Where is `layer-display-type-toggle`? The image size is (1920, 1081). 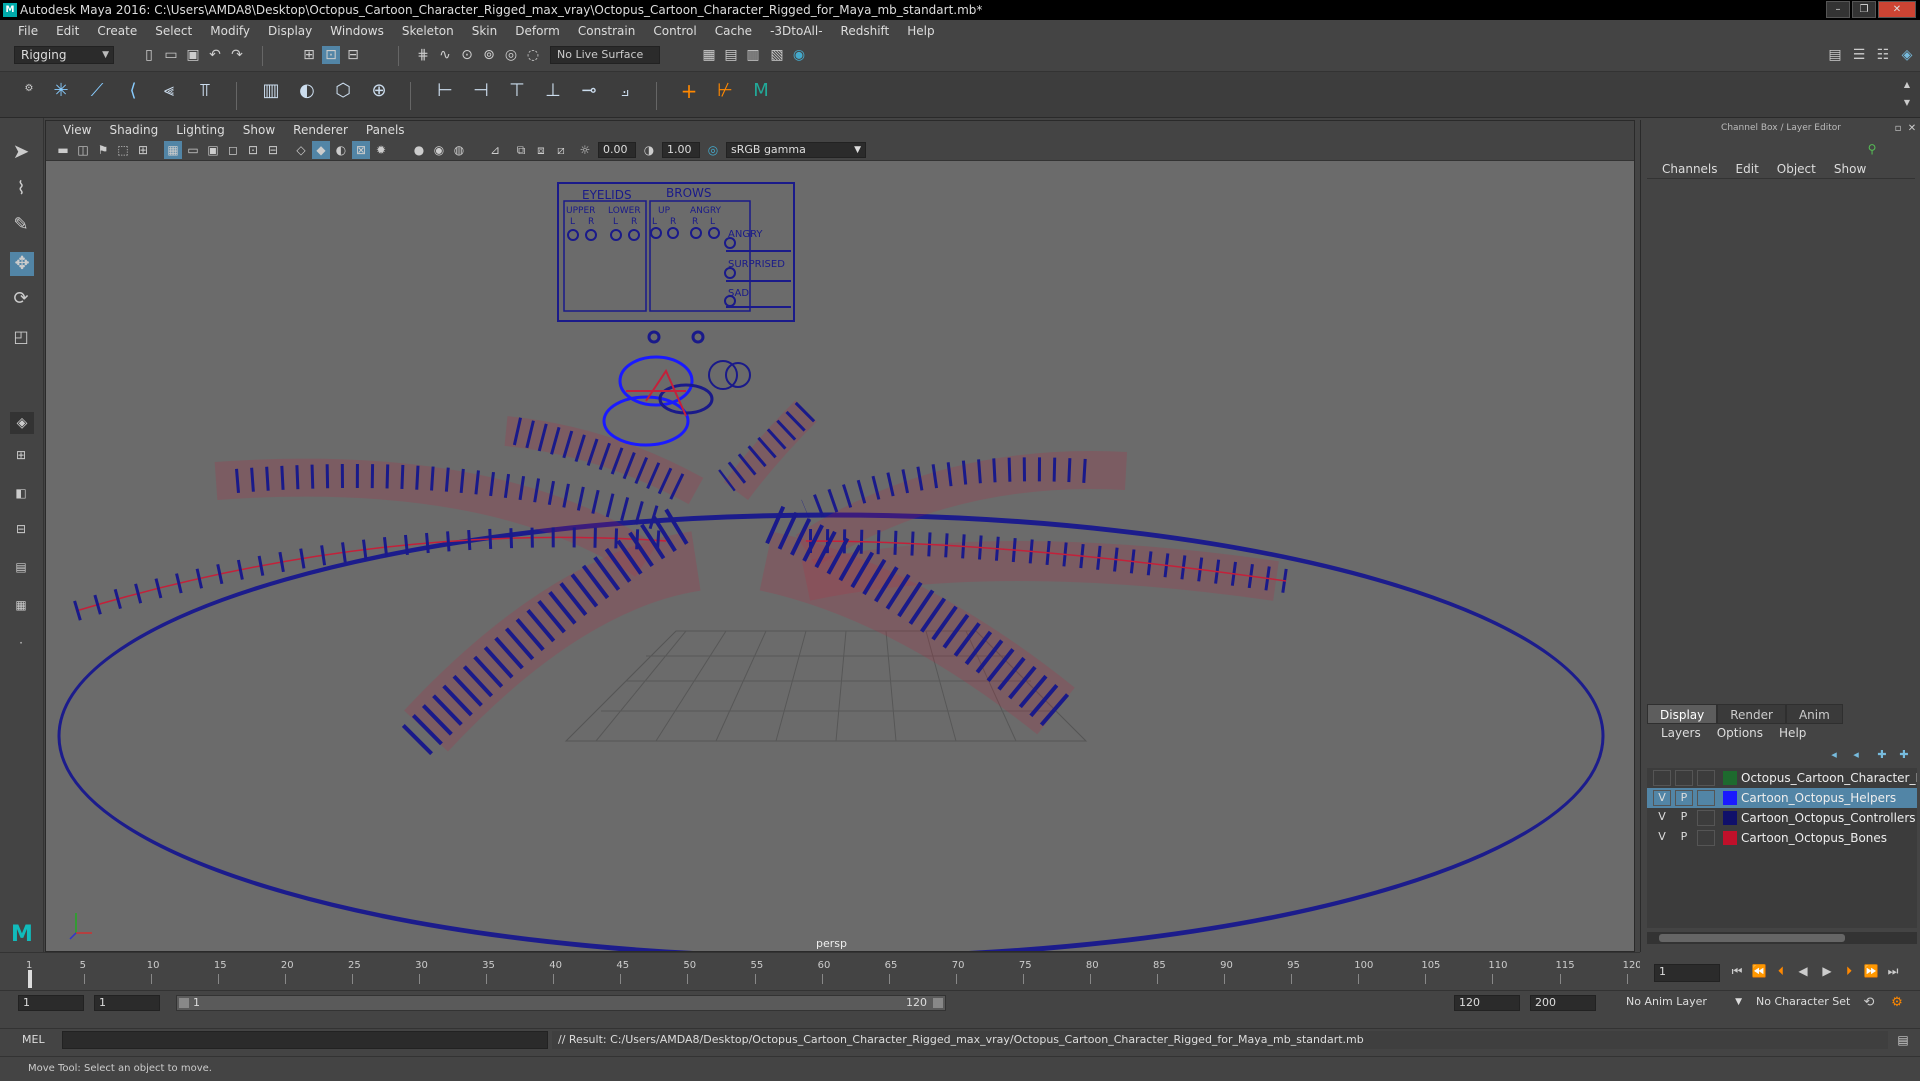 layer-display-type-toggle is located at coordinates (1706, 778).